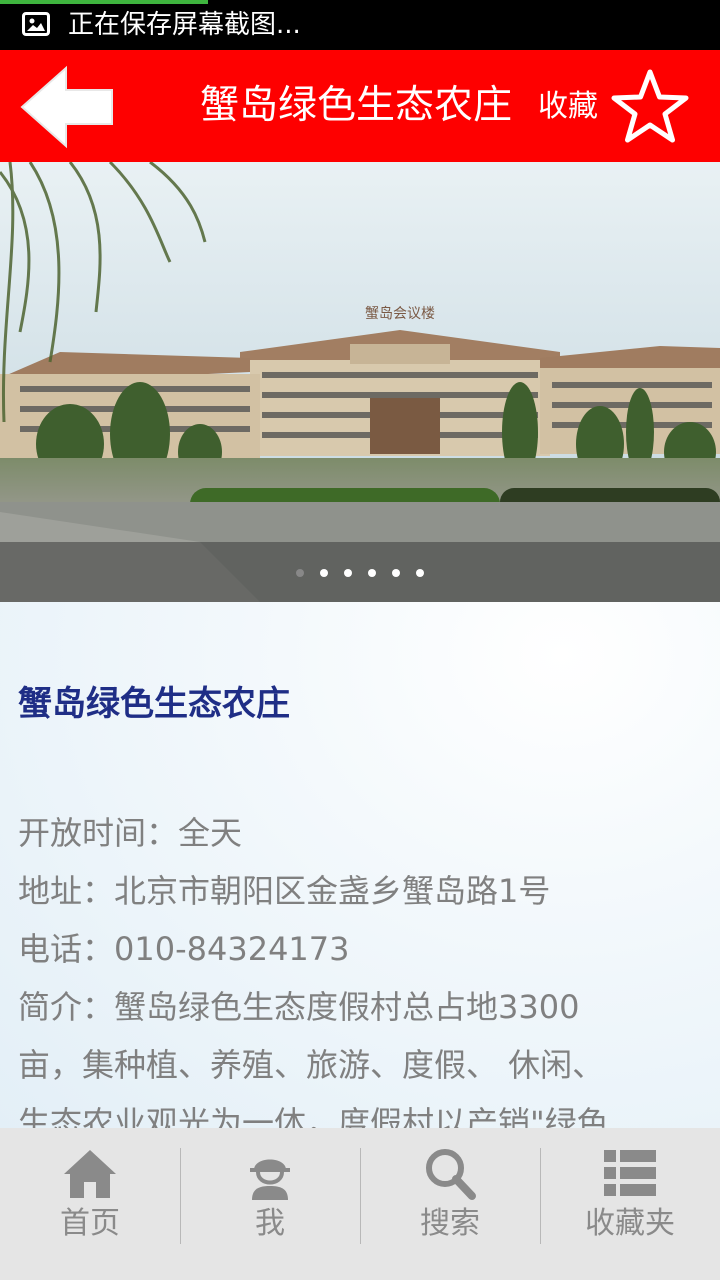 Image resolution: width=720 pixels, height=1280 pixels. I want to click on search-icon, so click(451, 1174).